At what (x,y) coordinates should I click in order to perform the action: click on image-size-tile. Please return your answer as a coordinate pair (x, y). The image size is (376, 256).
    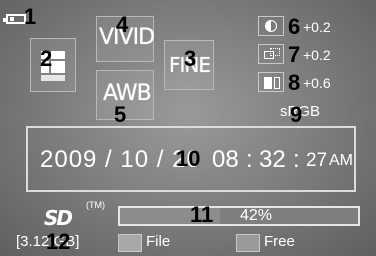
    Looking at the image, I should click on (53, 65).